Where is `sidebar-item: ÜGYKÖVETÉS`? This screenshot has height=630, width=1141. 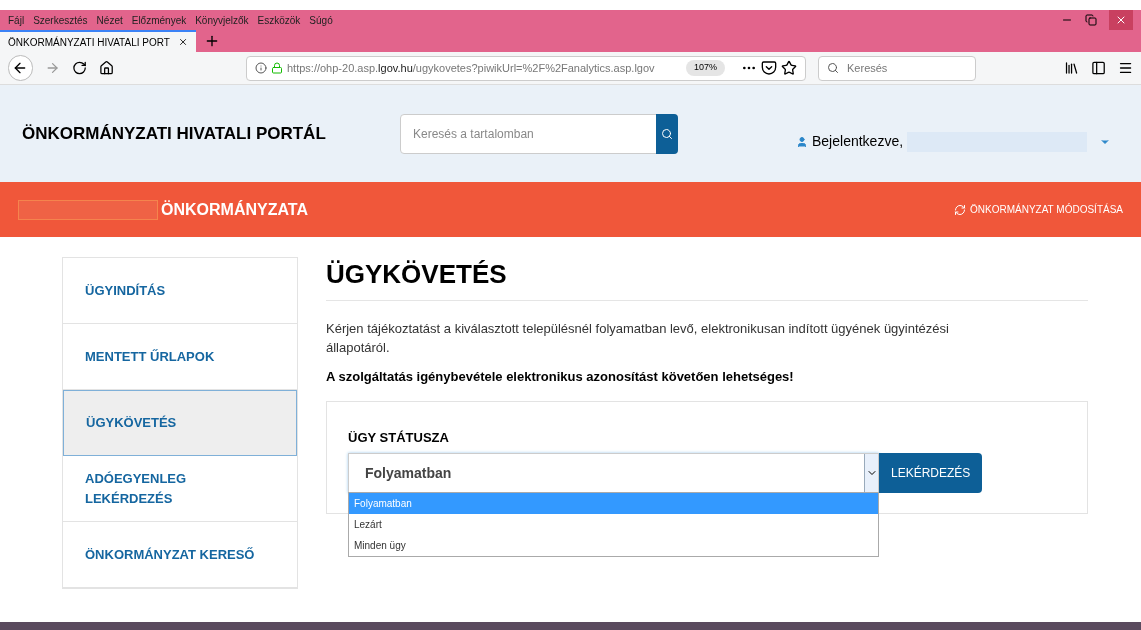 sidebar-item: ÜGYKÖVETÉS is located at coordinates (180, 423).